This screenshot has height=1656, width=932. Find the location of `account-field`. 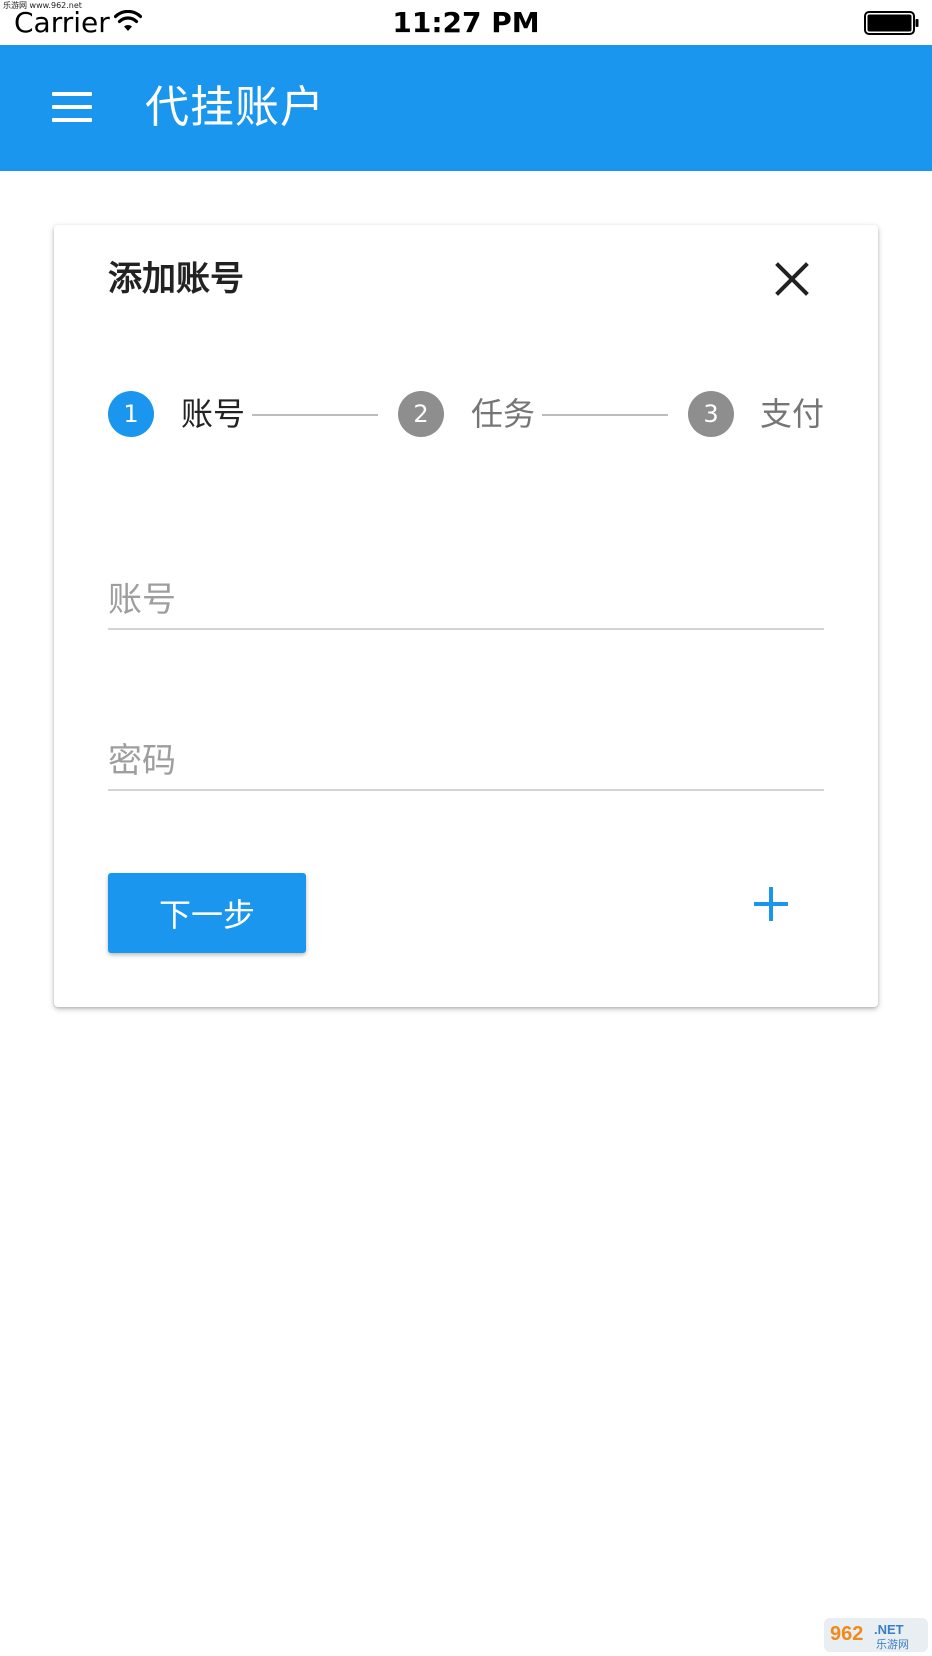

account-field is located at coordinates (466, 601).